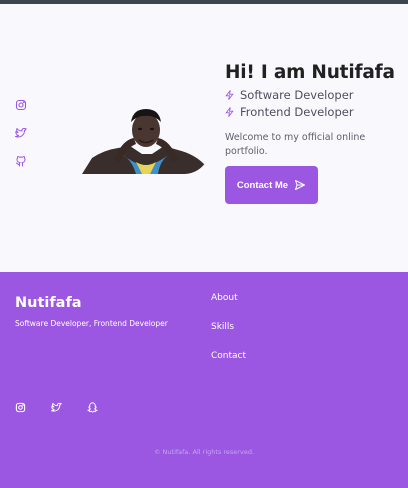 This screenshot has width=408, height=488. I want to click on copyright-text: © Nutifafa. All rights reserved., so click(204, 452).